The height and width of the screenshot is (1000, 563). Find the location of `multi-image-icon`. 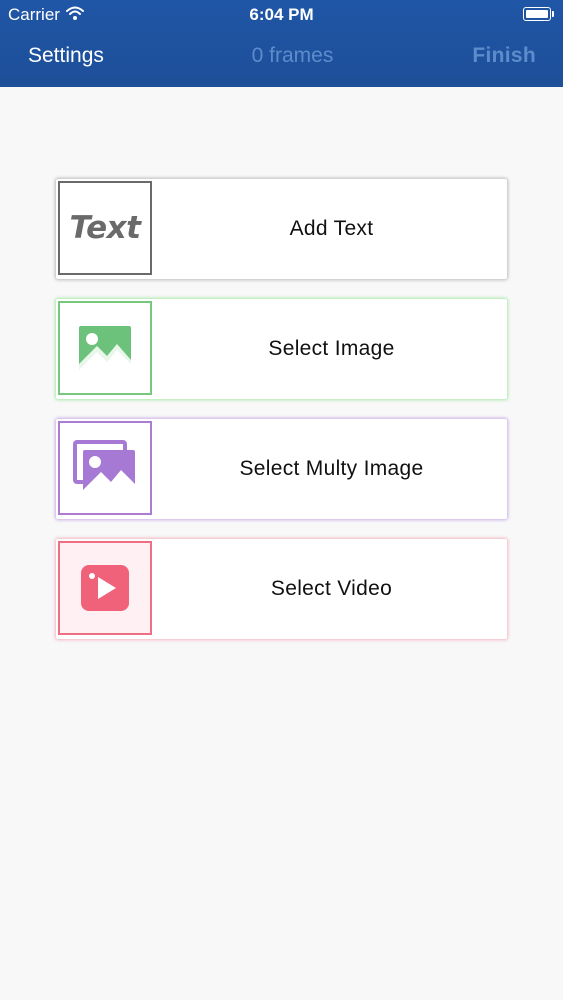

multi-image-icon is located at coordinates (105, 468).